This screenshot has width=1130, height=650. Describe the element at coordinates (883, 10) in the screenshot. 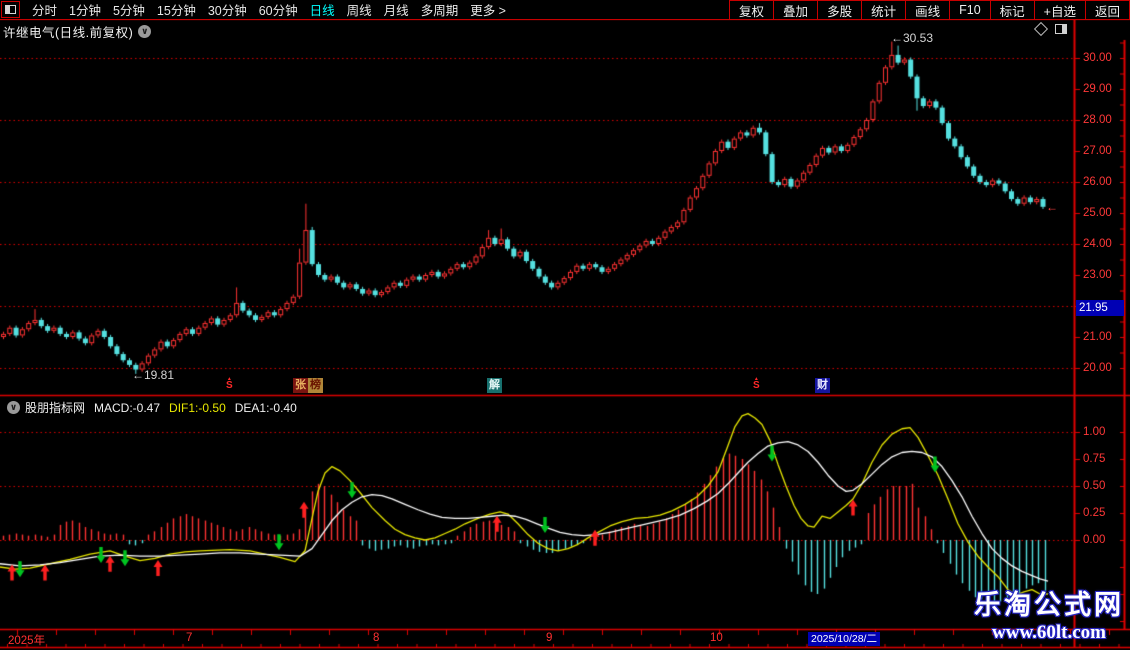

I see `toolbar-button-3: 统计` at that location.